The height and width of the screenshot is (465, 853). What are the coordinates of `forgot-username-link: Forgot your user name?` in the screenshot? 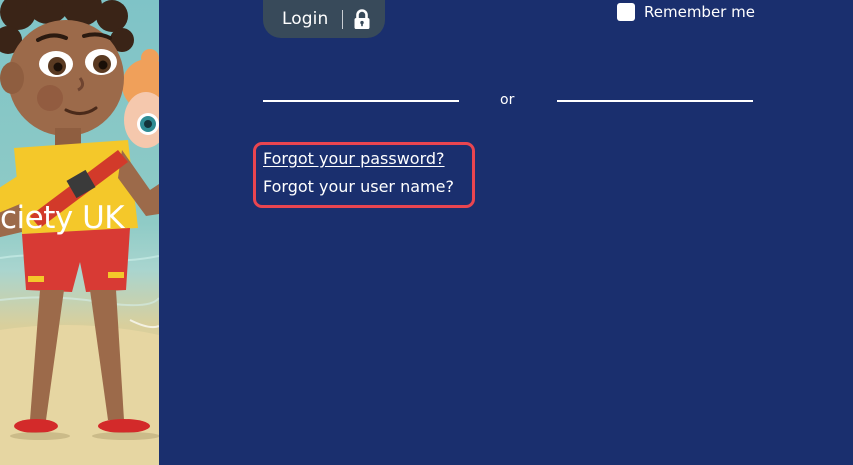 It's located at (358, 186).